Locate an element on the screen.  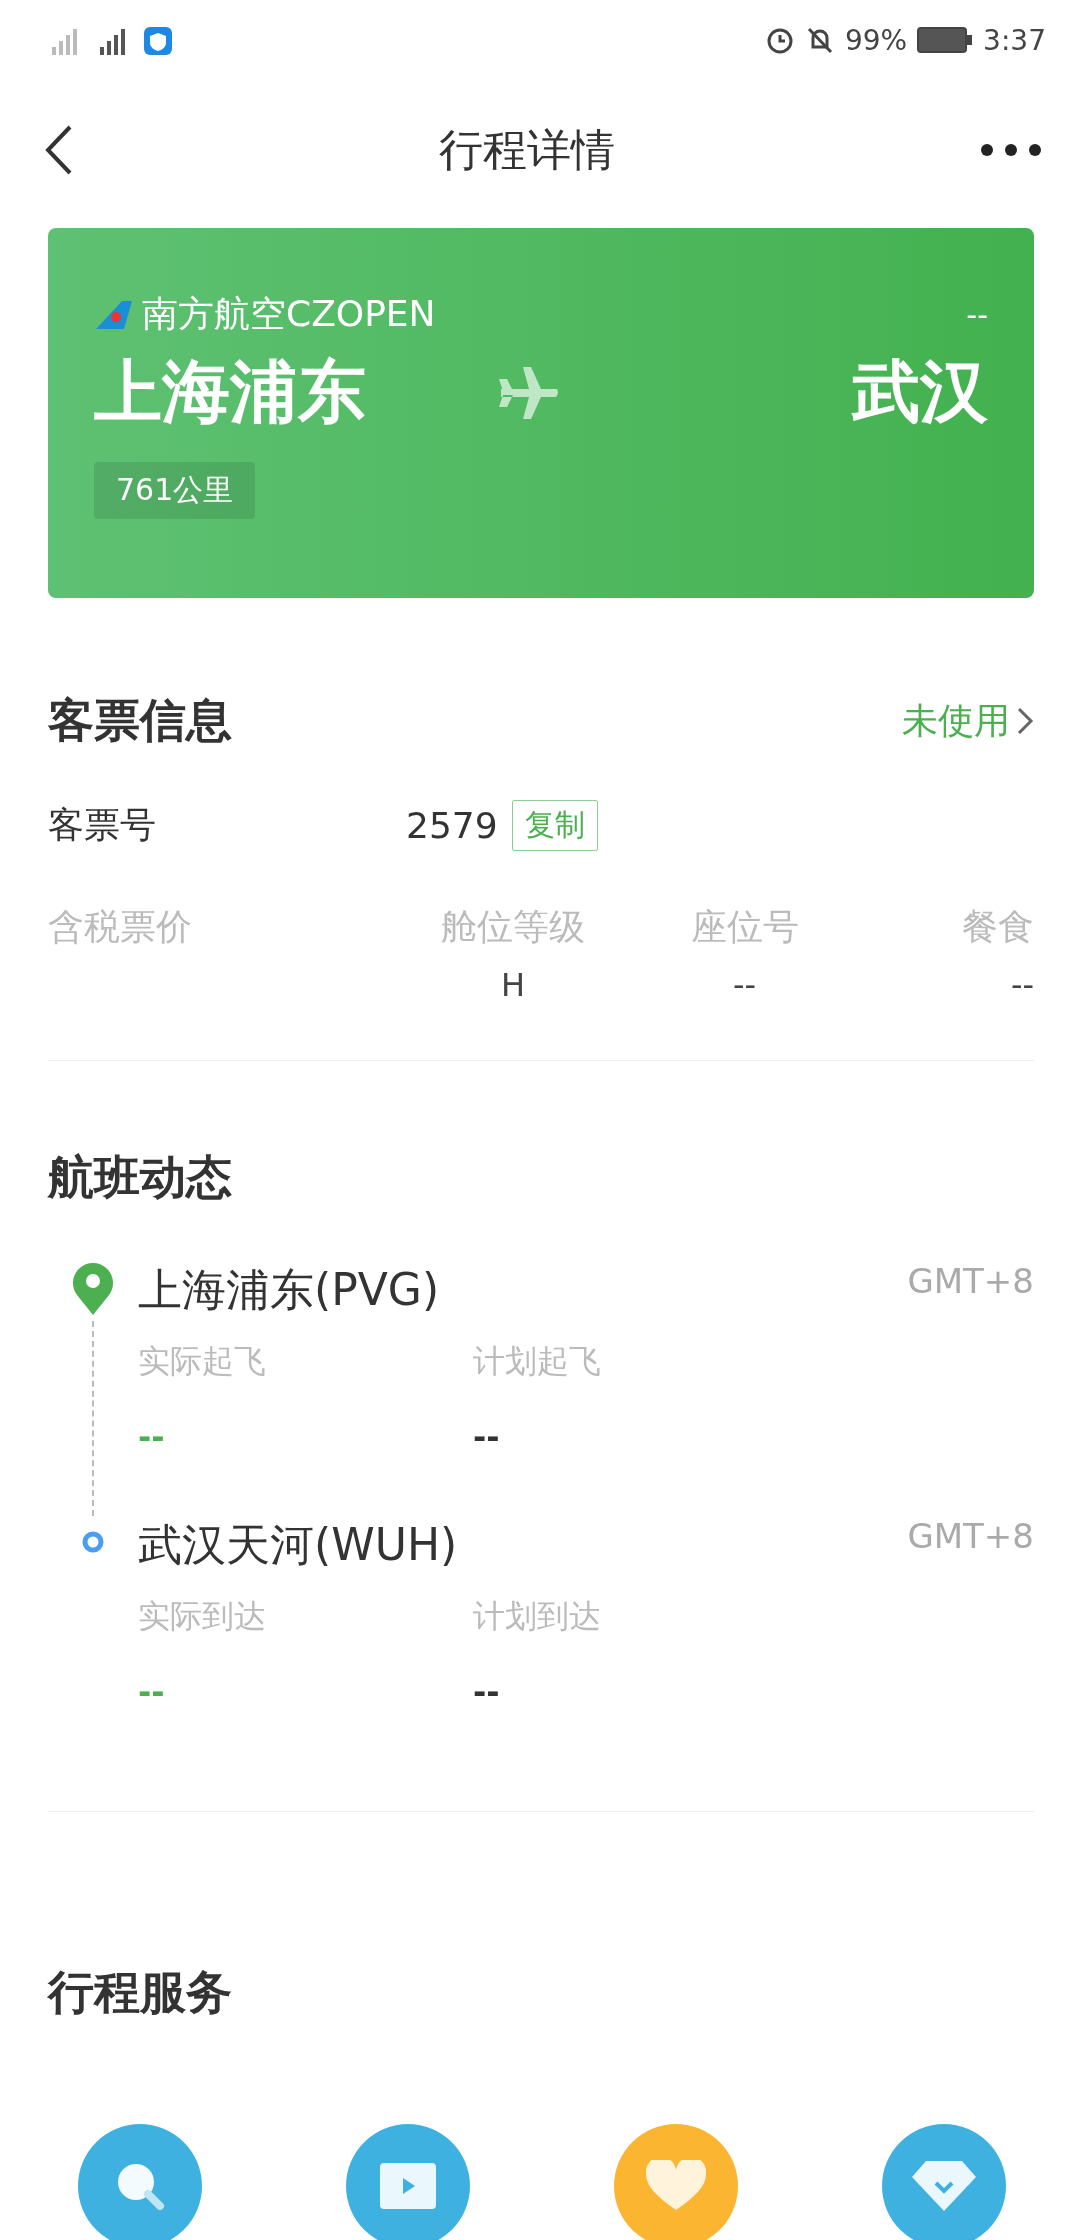
video-icon is located at coordinates (408, 2186).